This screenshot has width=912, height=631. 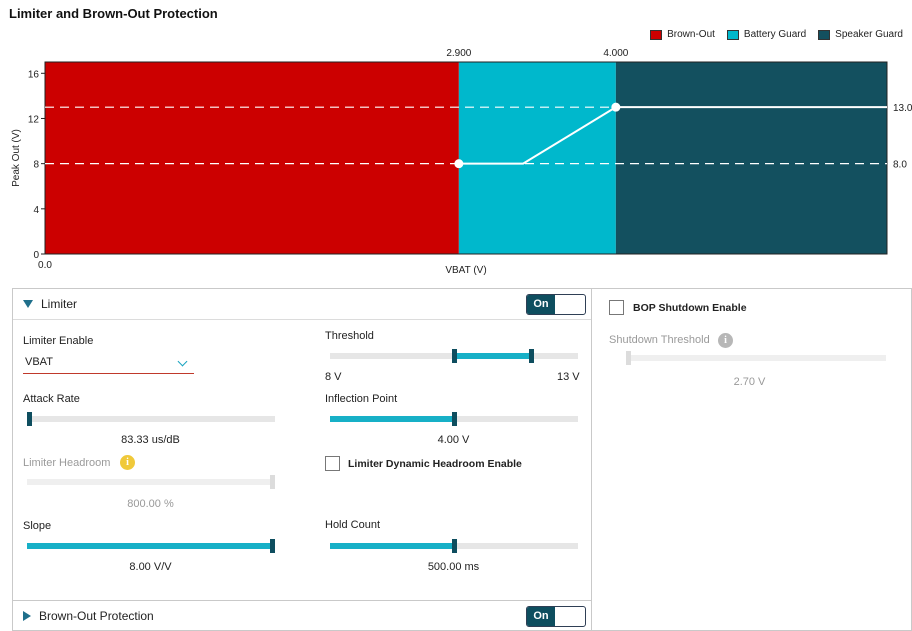 I want to click on right-label: 8.0, so click(x=900, y=165).